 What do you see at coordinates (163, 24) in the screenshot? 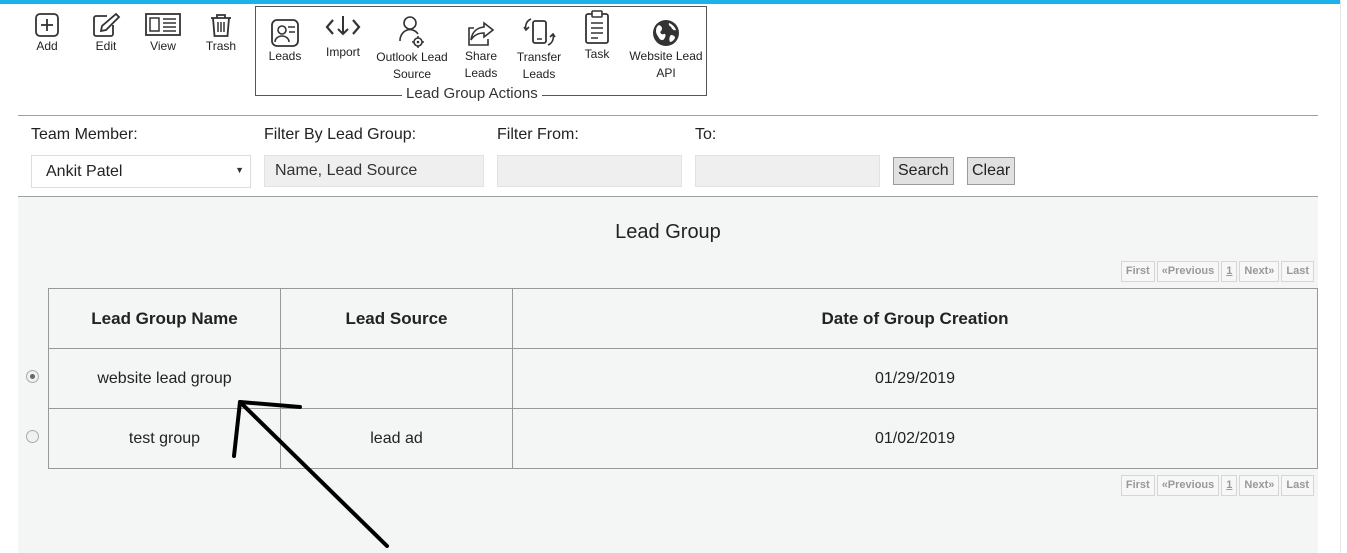
I see `view-icon` at bounding box center [163, 24].